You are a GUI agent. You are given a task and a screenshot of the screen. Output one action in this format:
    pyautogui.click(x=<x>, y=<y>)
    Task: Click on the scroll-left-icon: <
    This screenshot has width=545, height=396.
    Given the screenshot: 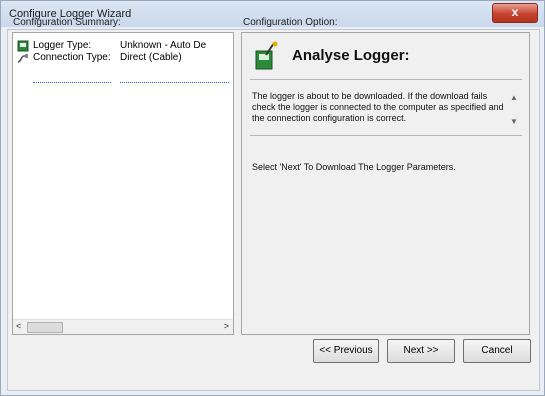 What is the action you would take?
    pyautogui.click(x=18, y=326)
    